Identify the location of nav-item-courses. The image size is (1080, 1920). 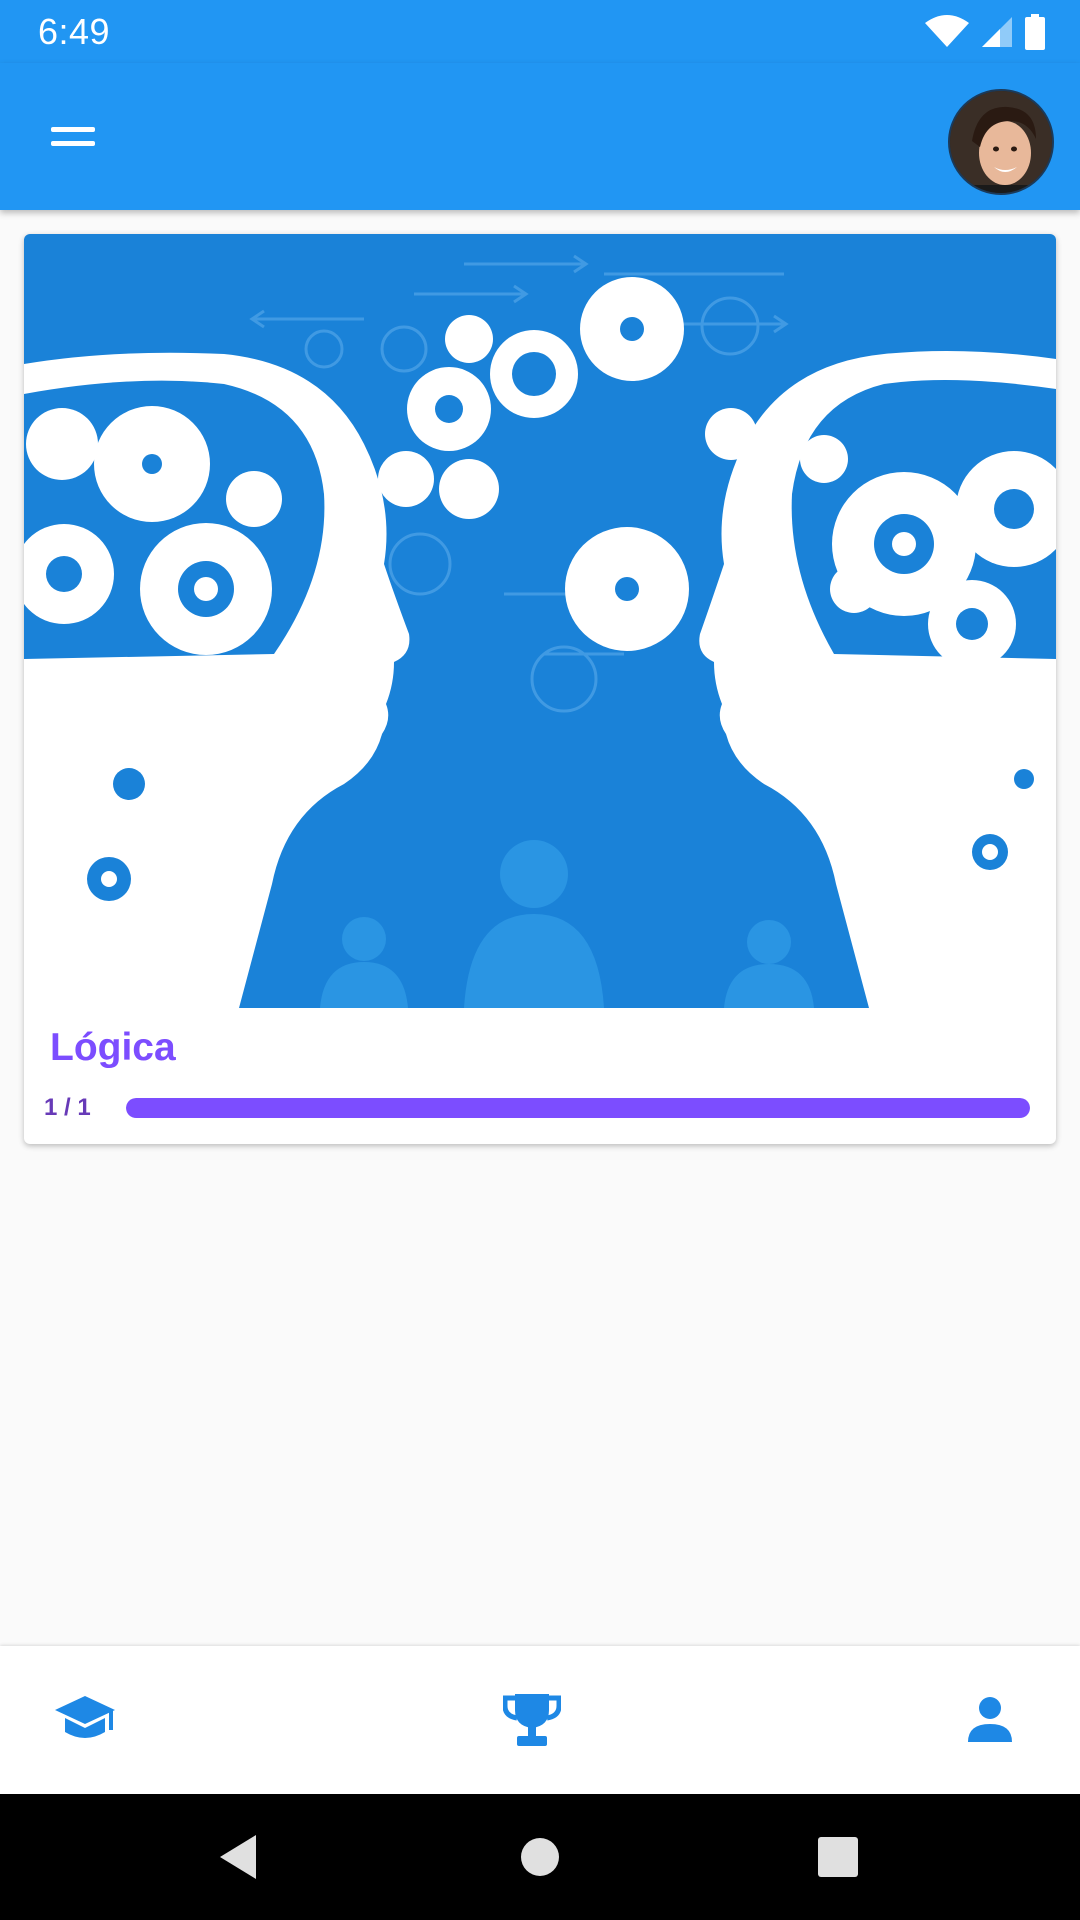
(85, 1720).